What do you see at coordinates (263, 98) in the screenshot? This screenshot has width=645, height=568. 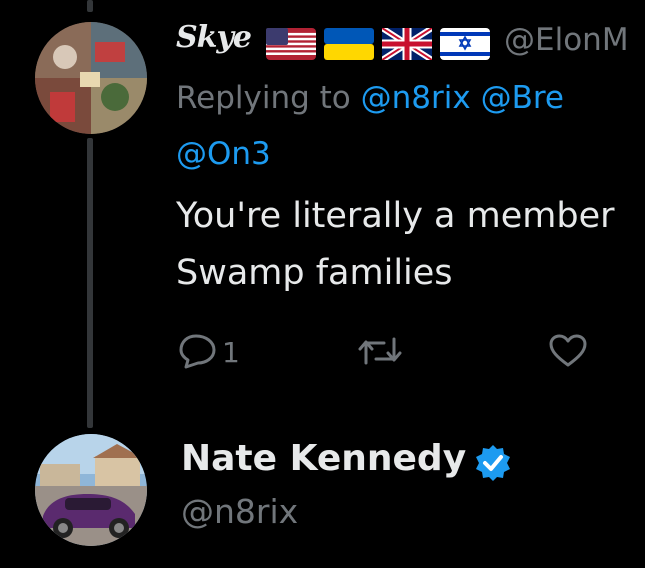 I see `replying-to-label: Replying to` at bounding box center [263, 98].